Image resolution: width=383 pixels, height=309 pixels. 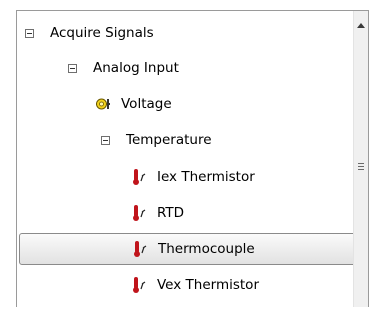 I want to click on tree-item-label: Temperature, so click(x=169, y=140).